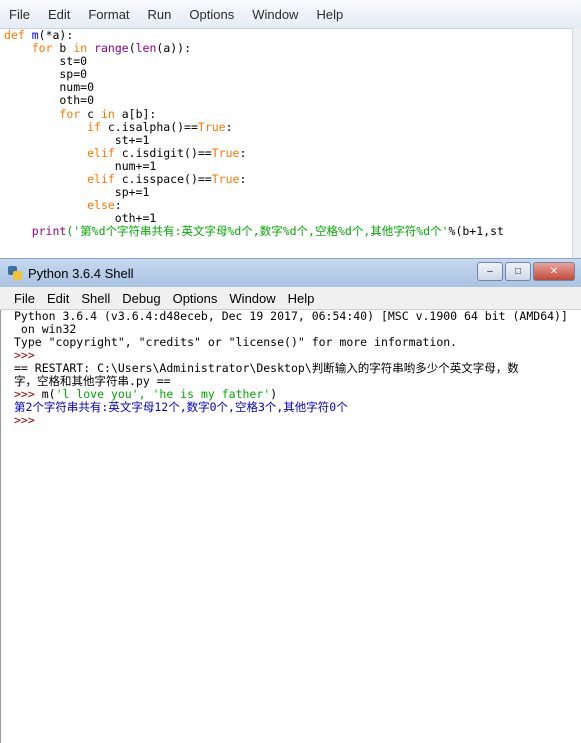 Image resolution: width=581 pixels, height=743 pixels. I want to click on menu-run: Run, so click(160, 14).